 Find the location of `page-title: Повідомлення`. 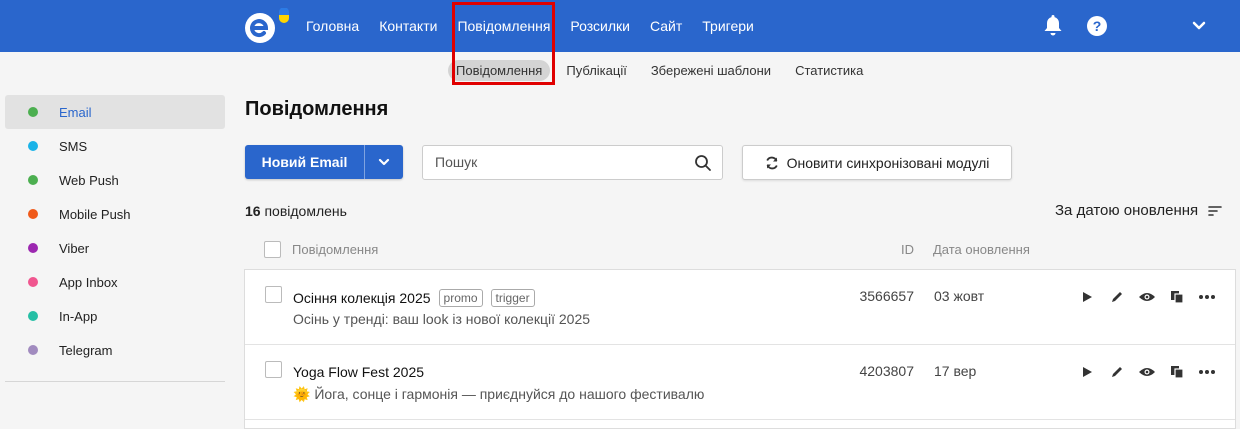

page-title: Повідомлення is located at coordinates (317, 109).